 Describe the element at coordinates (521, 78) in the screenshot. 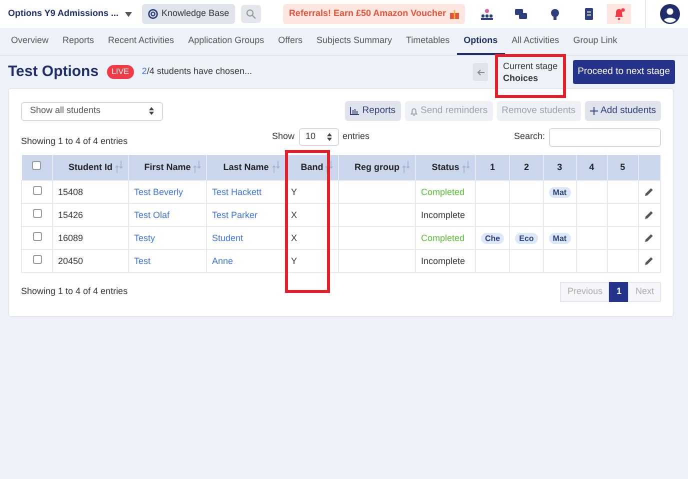

I see `stage-value: Choices` at that location.